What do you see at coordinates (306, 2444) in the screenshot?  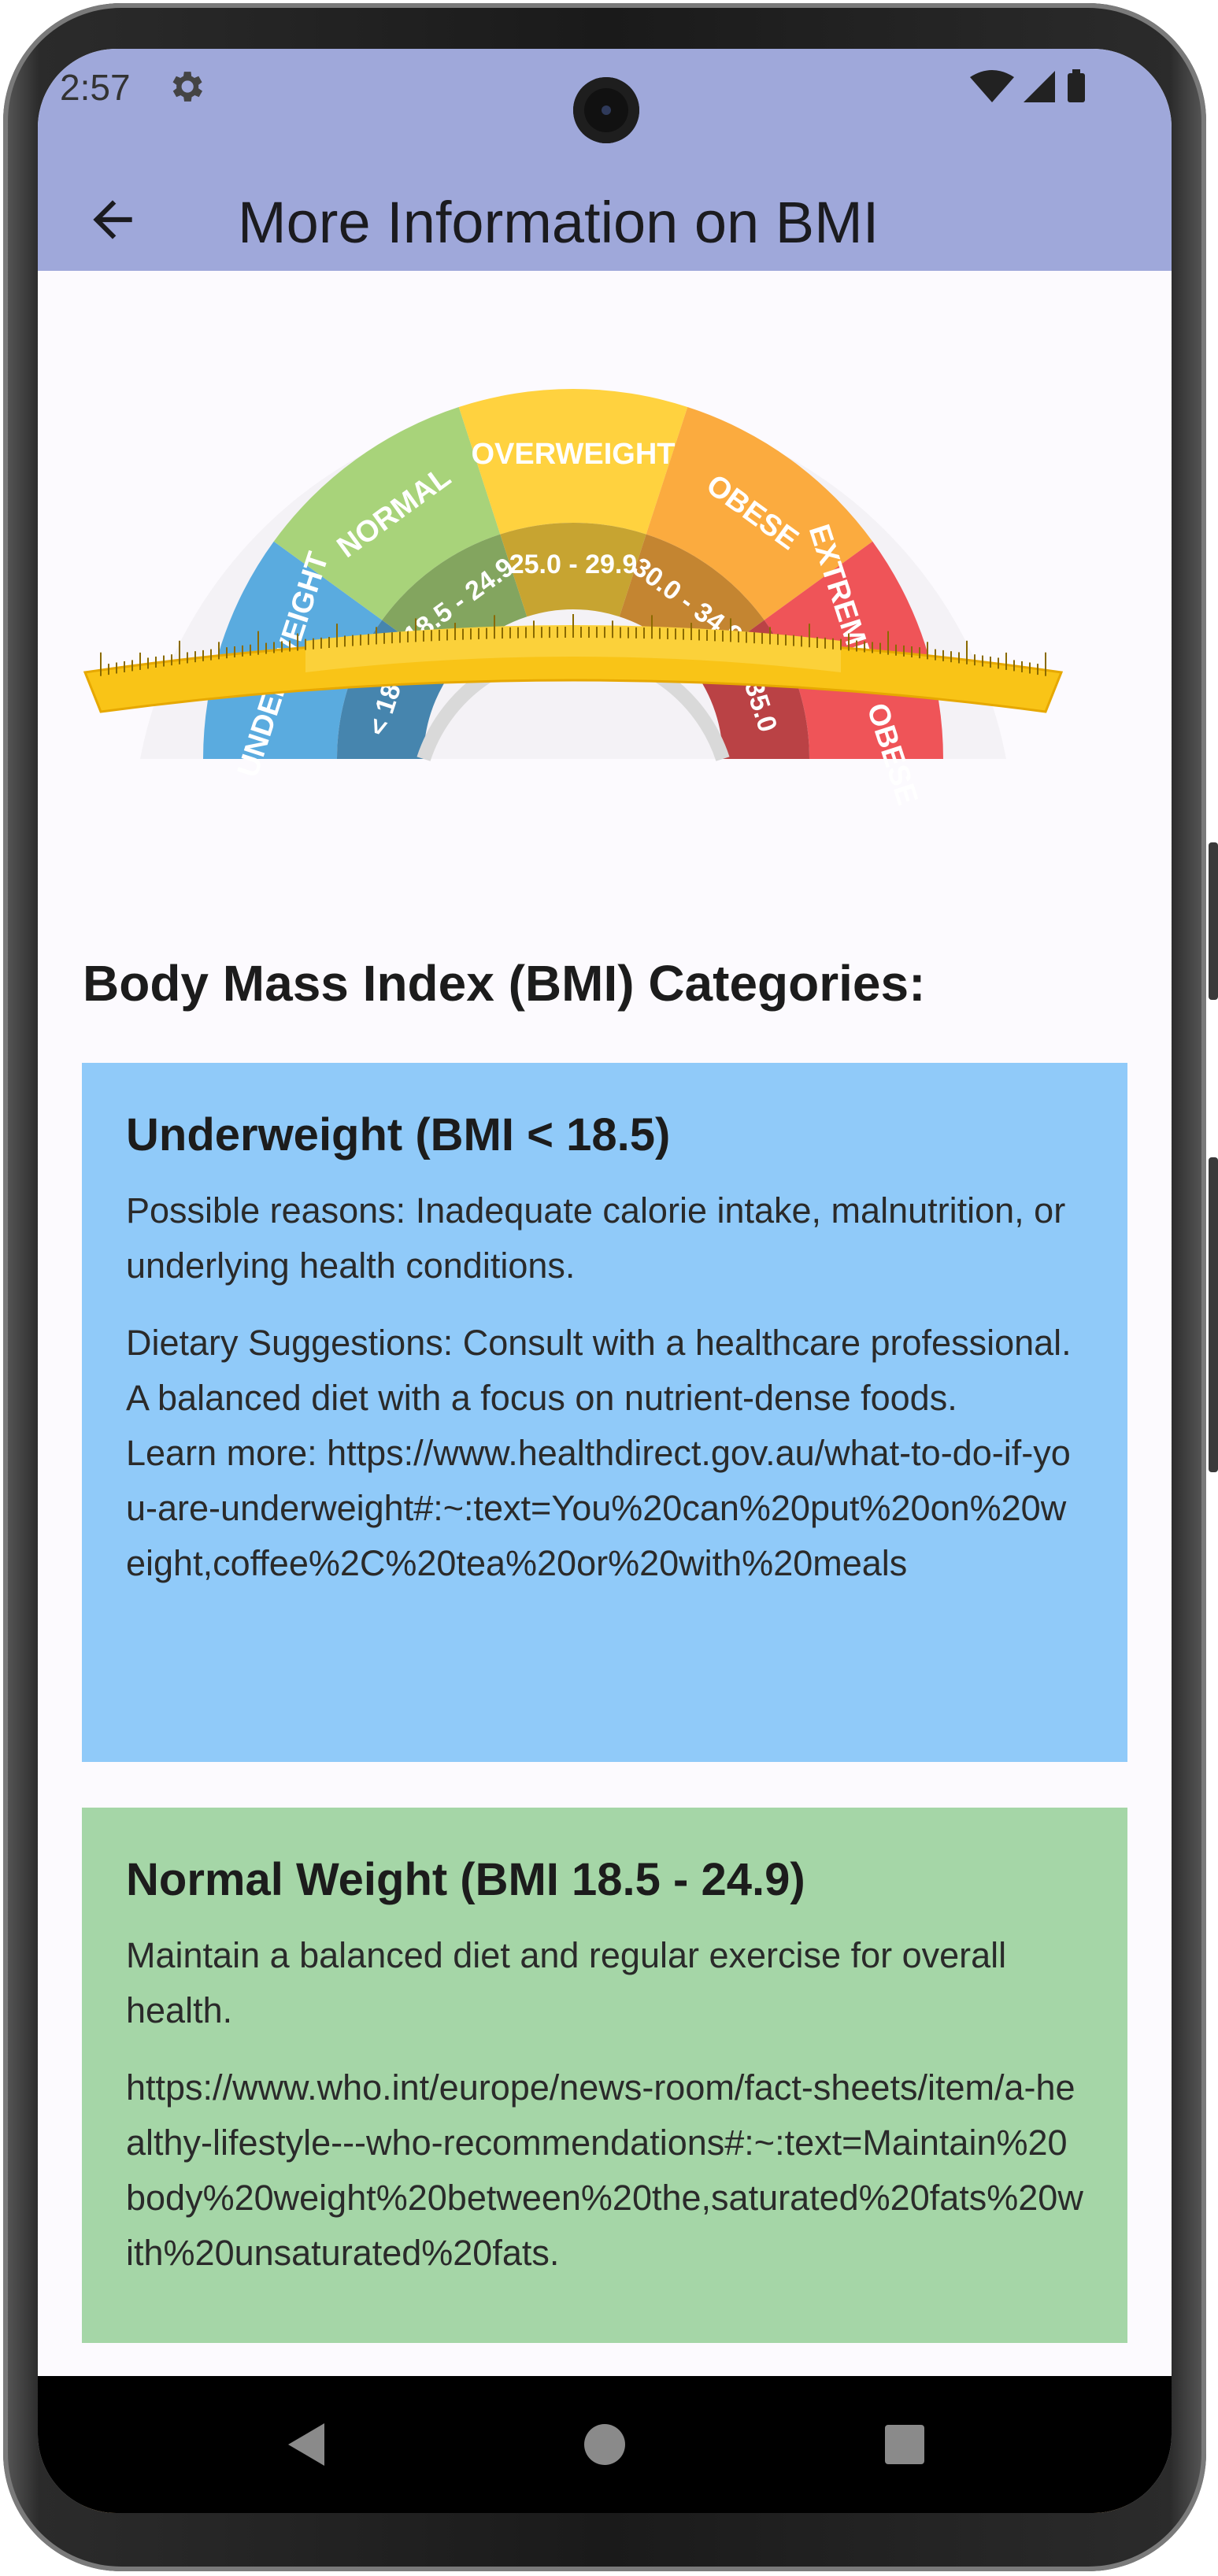 I see `triangle-back-icon` at bounding box center [306, 2444].